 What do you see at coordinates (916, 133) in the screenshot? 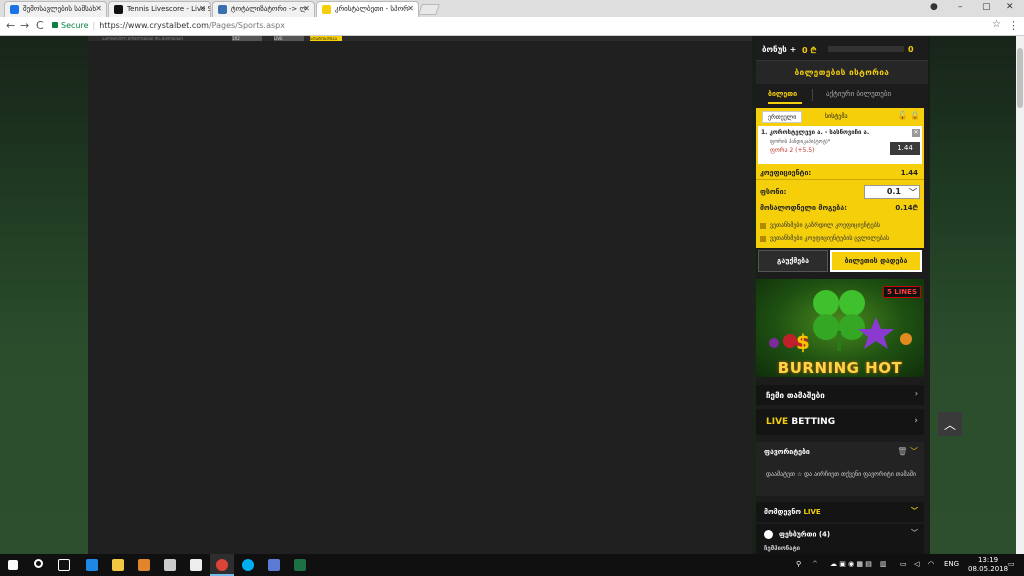
I see `remove-selection-icon: ✕` at bounding box center [916, 133].